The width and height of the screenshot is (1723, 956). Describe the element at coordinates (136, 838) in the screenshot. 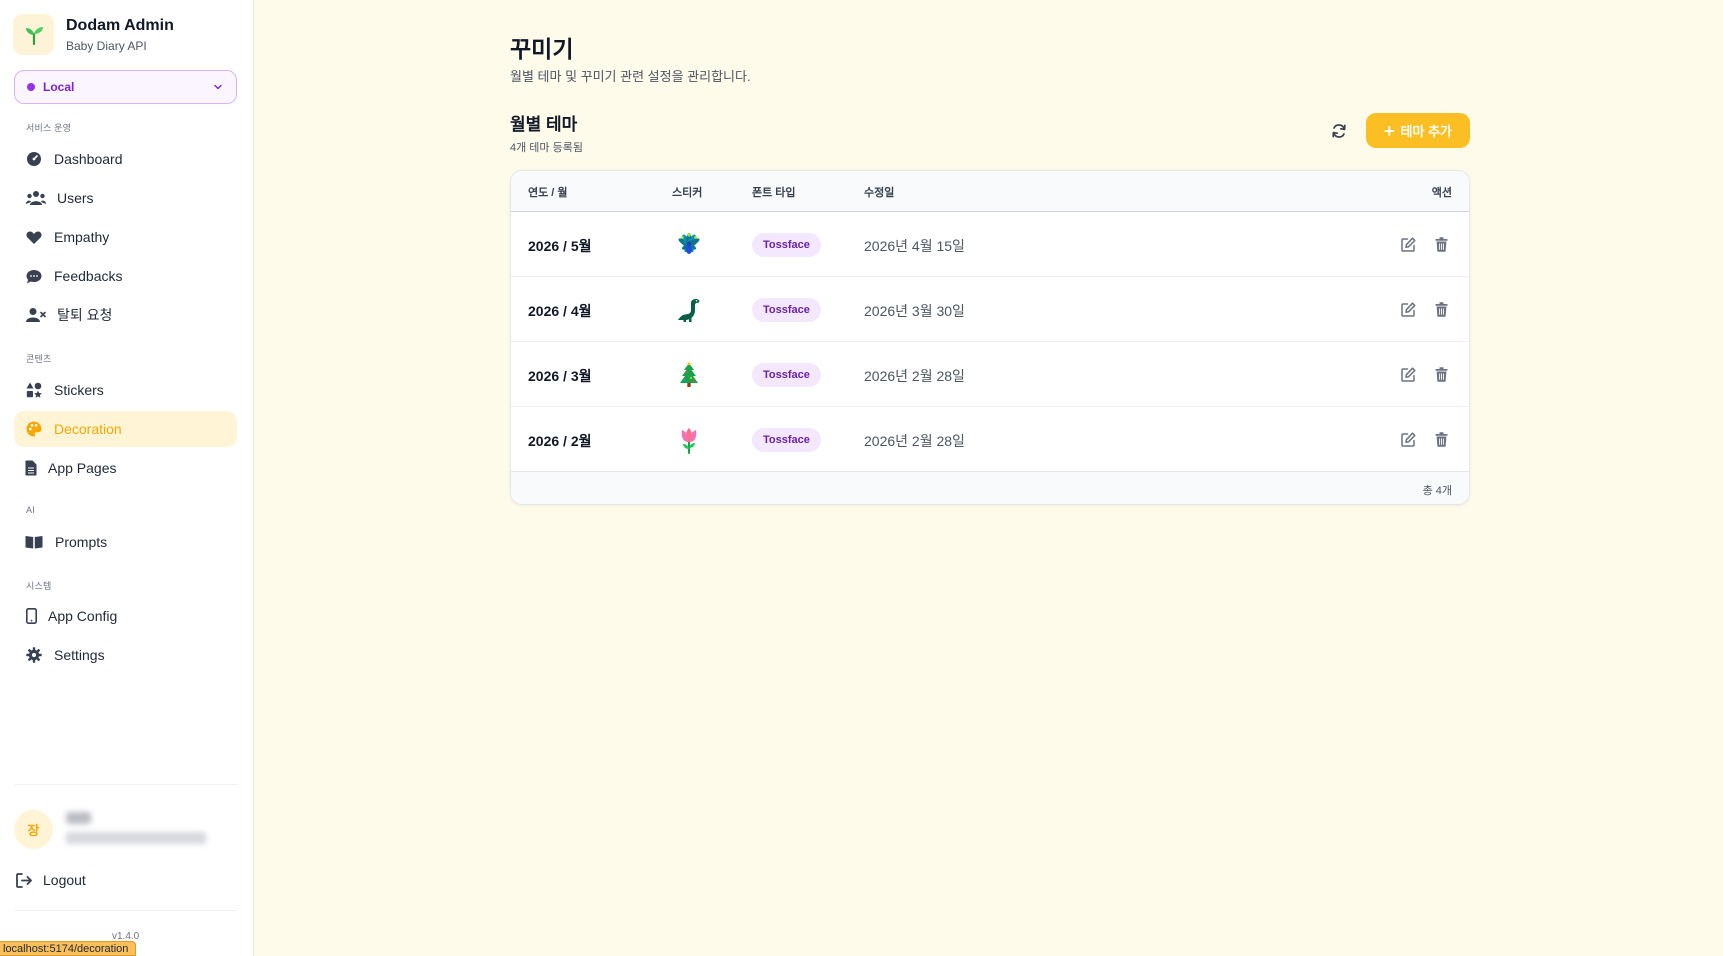

I see `user-email-redacted` at that location.